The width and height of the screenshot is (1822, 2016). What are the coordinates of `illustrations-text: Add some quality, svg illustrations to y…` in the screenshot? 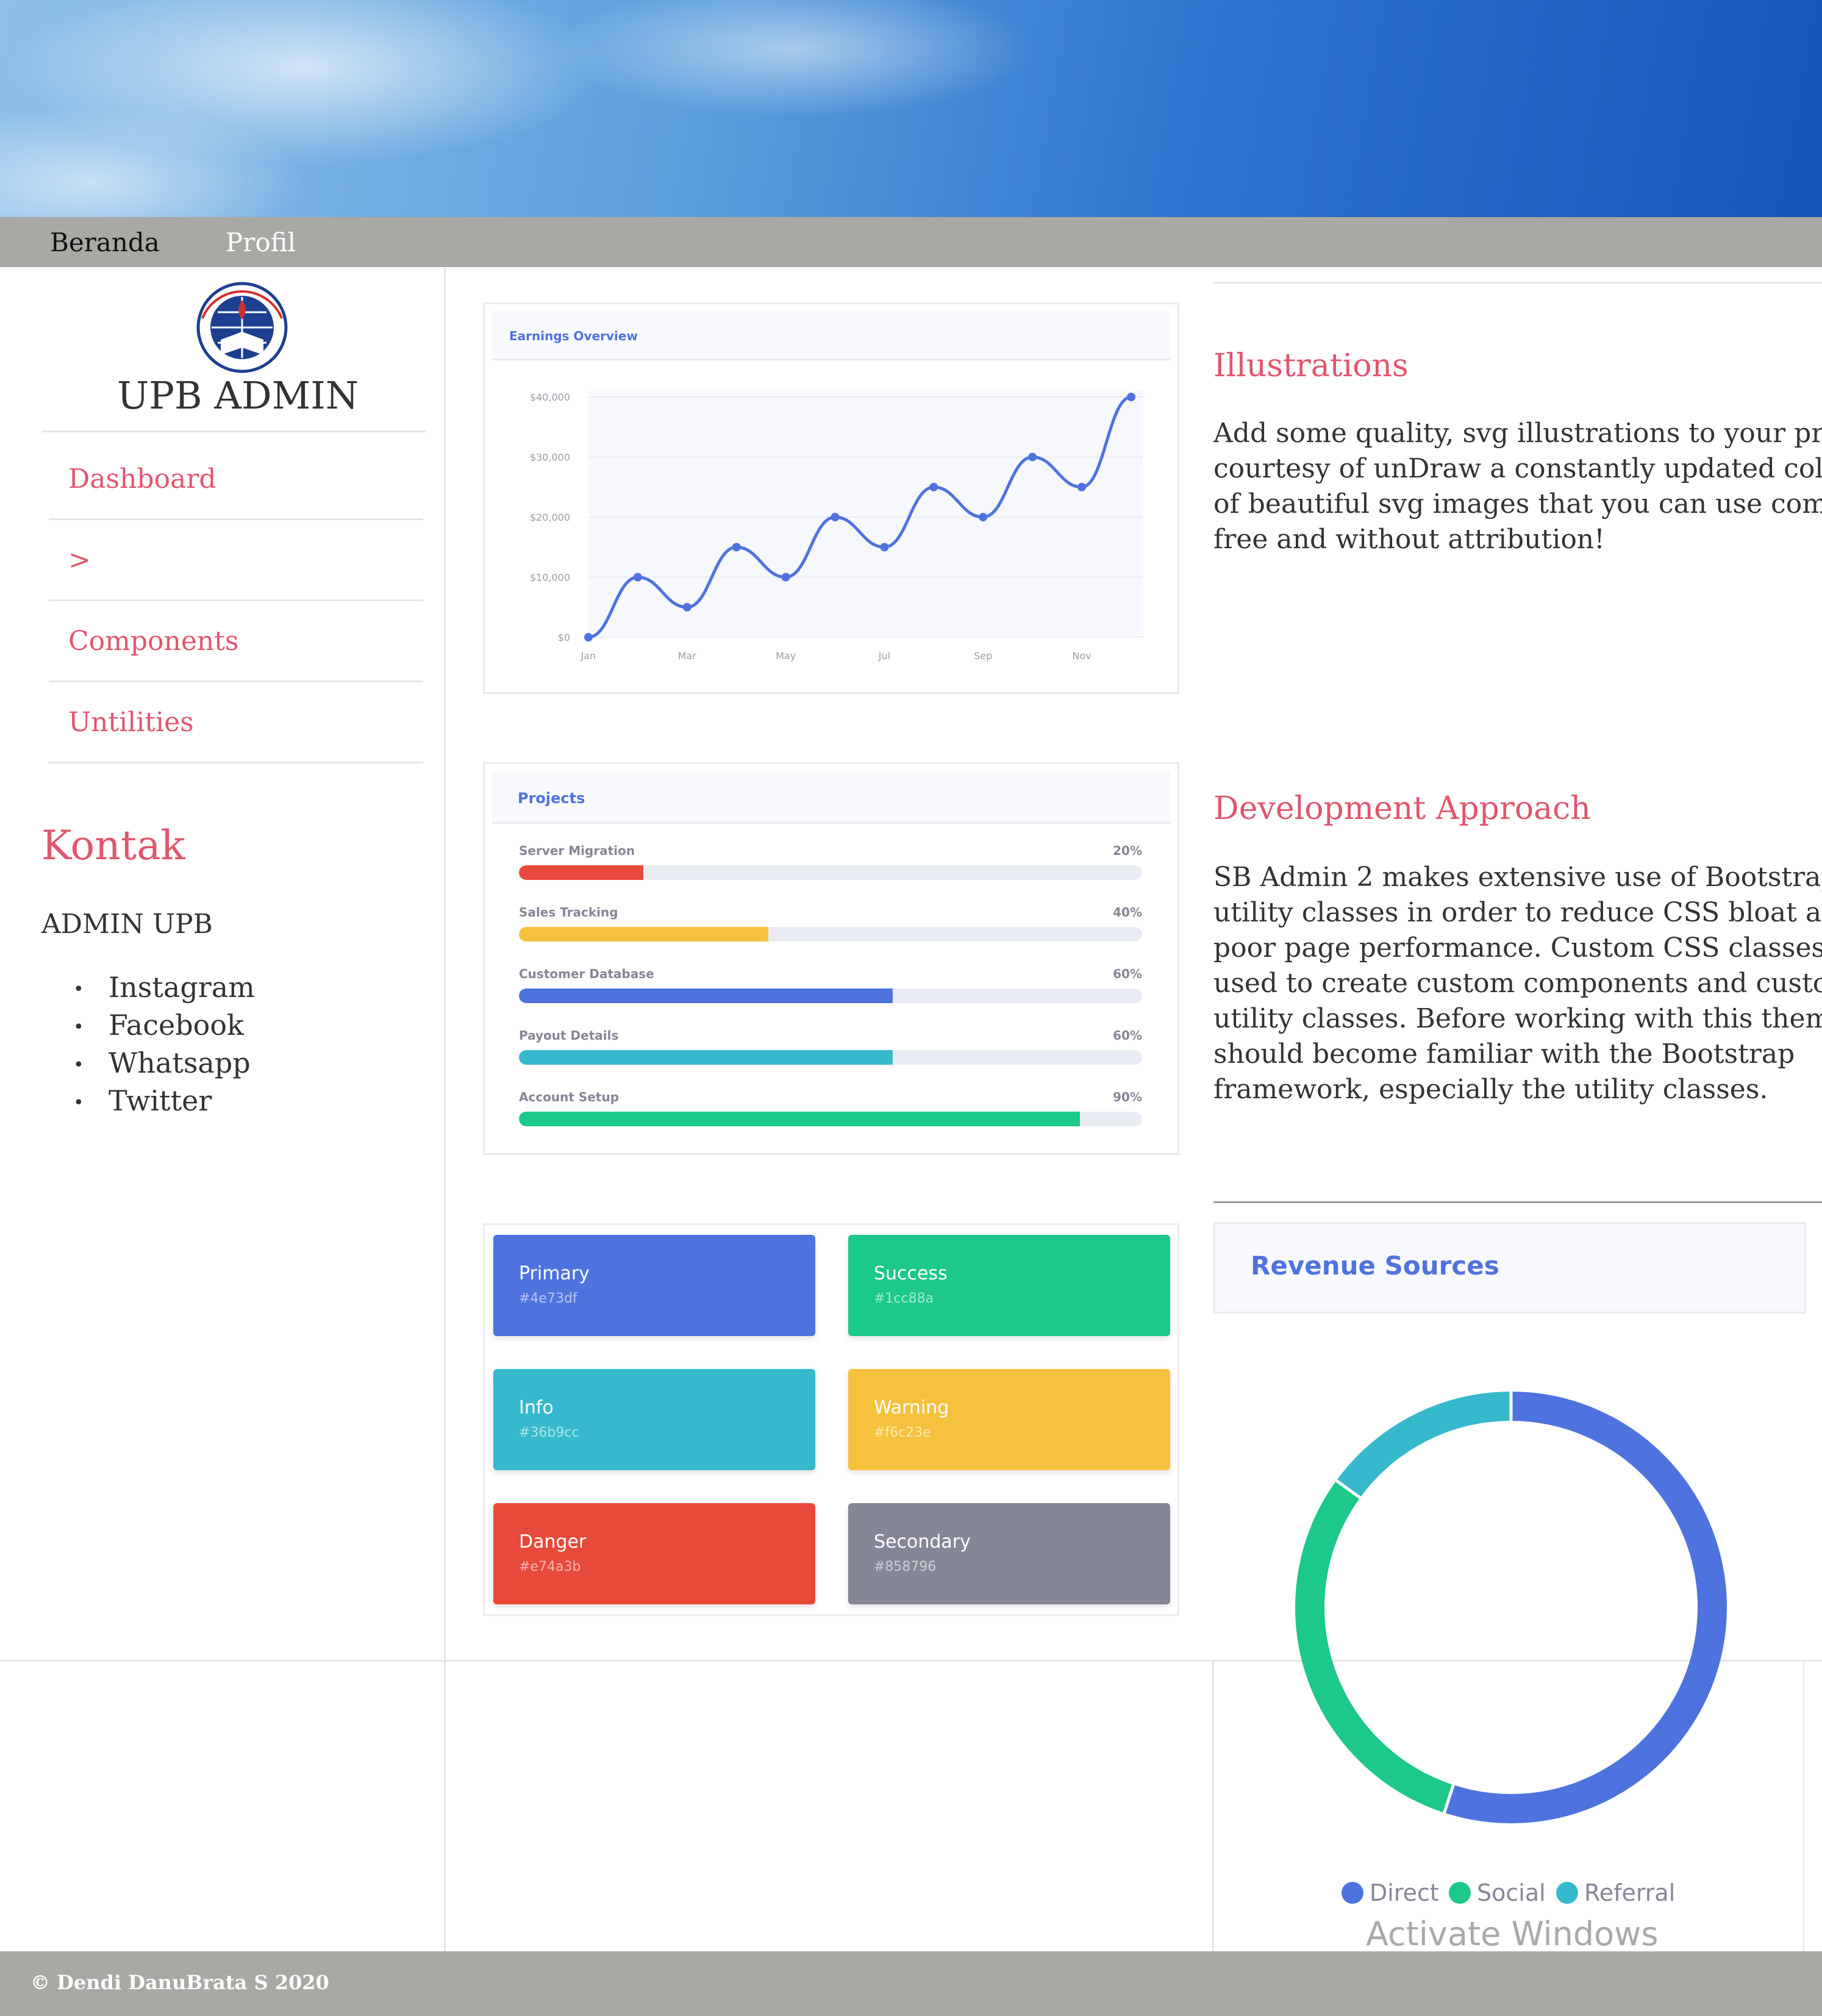 It's located at (1517, 486).